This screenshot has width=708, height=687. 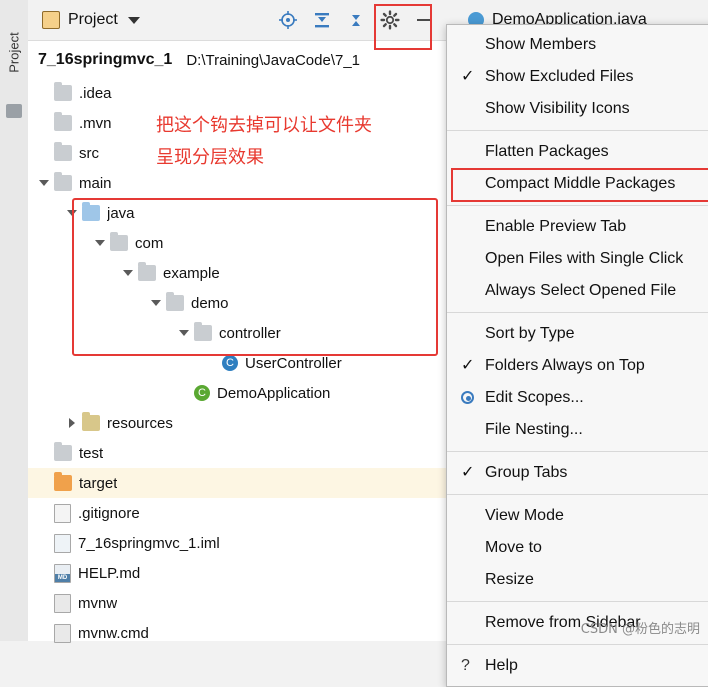 I want to click on tree-row-label: mvnw.cmd, so click(x=113, y=633).